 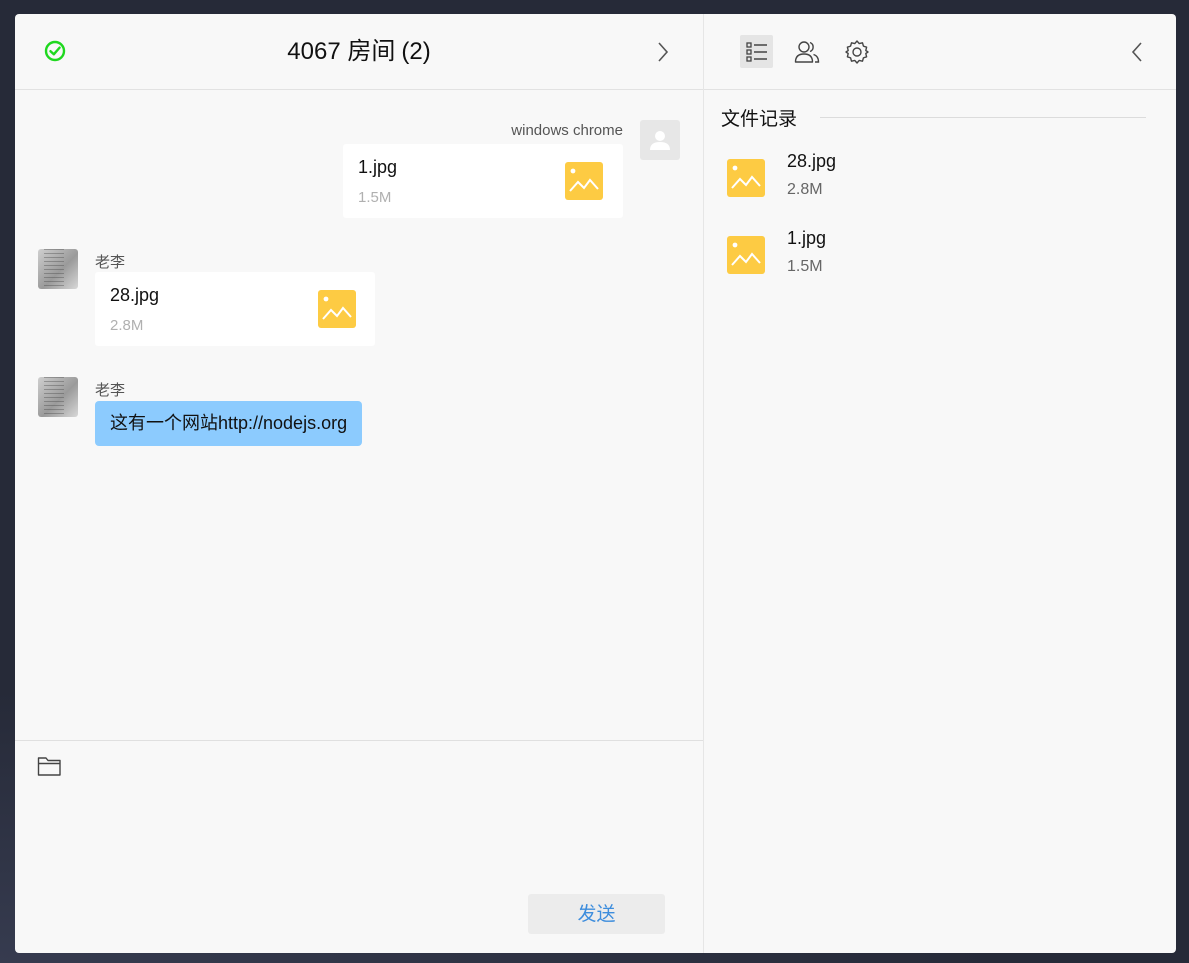 What do you see at coordinates (940, 52) in the screenshot?
I see `side-header` at bounding box center [940, 52].